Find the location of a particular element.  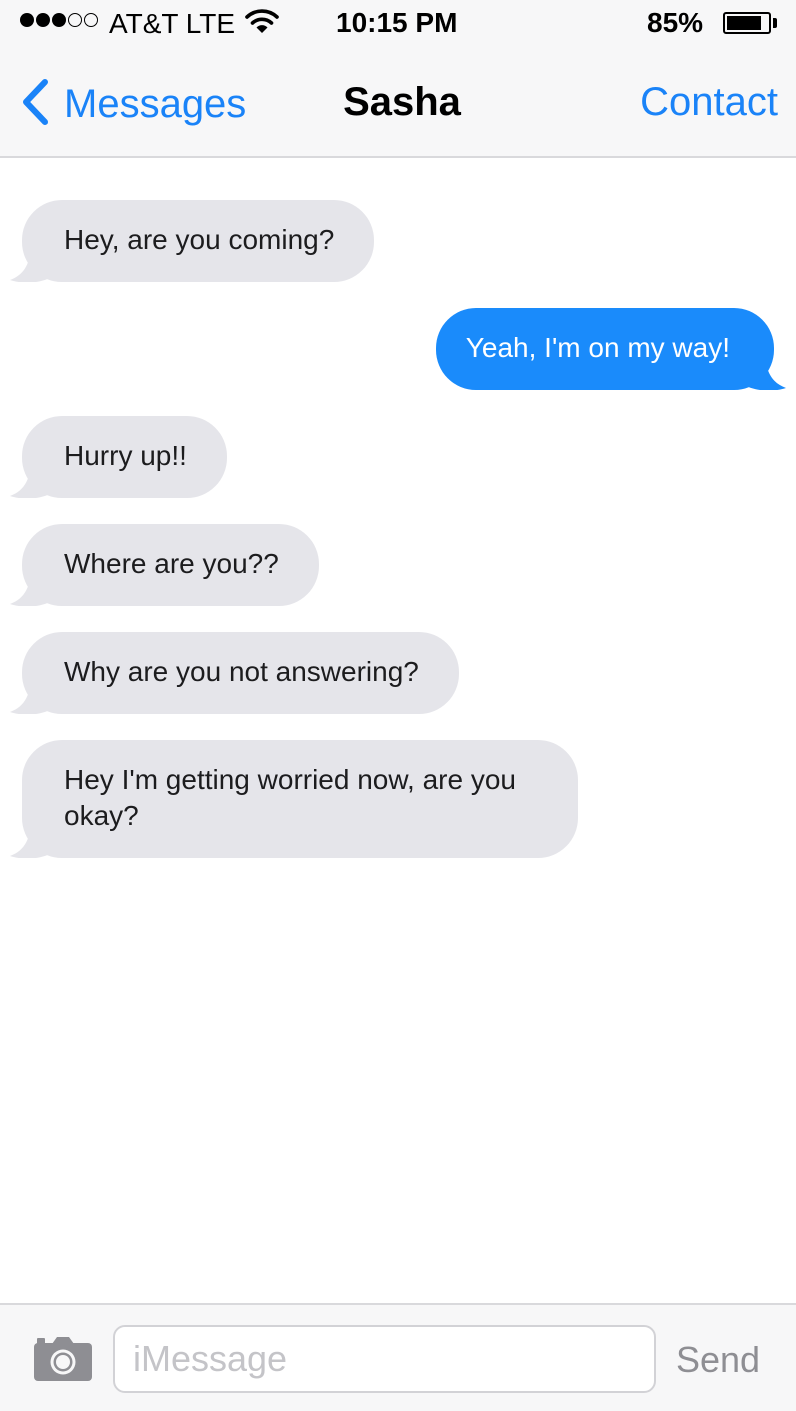

compose-bar: Send is located at coordinates (398, 1357).